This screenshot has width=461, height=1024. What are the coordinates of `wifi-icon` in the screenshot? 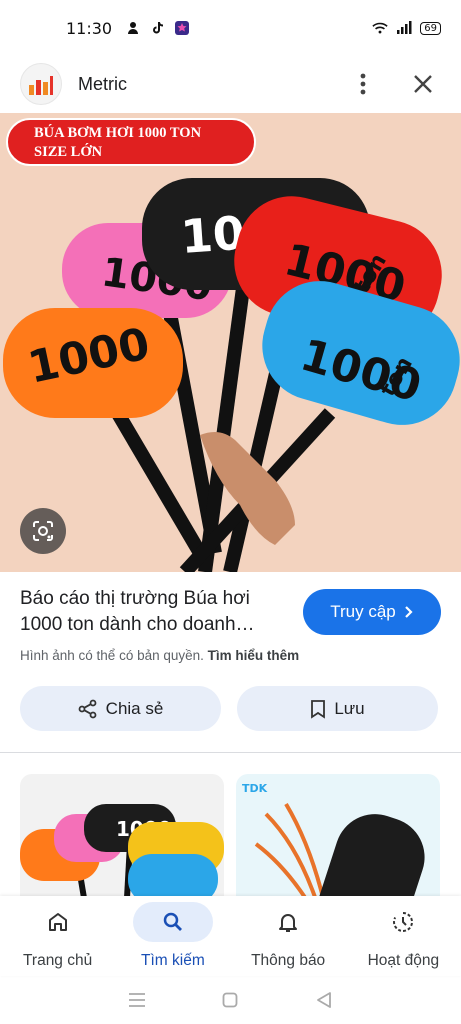 It's located at (380, 28).